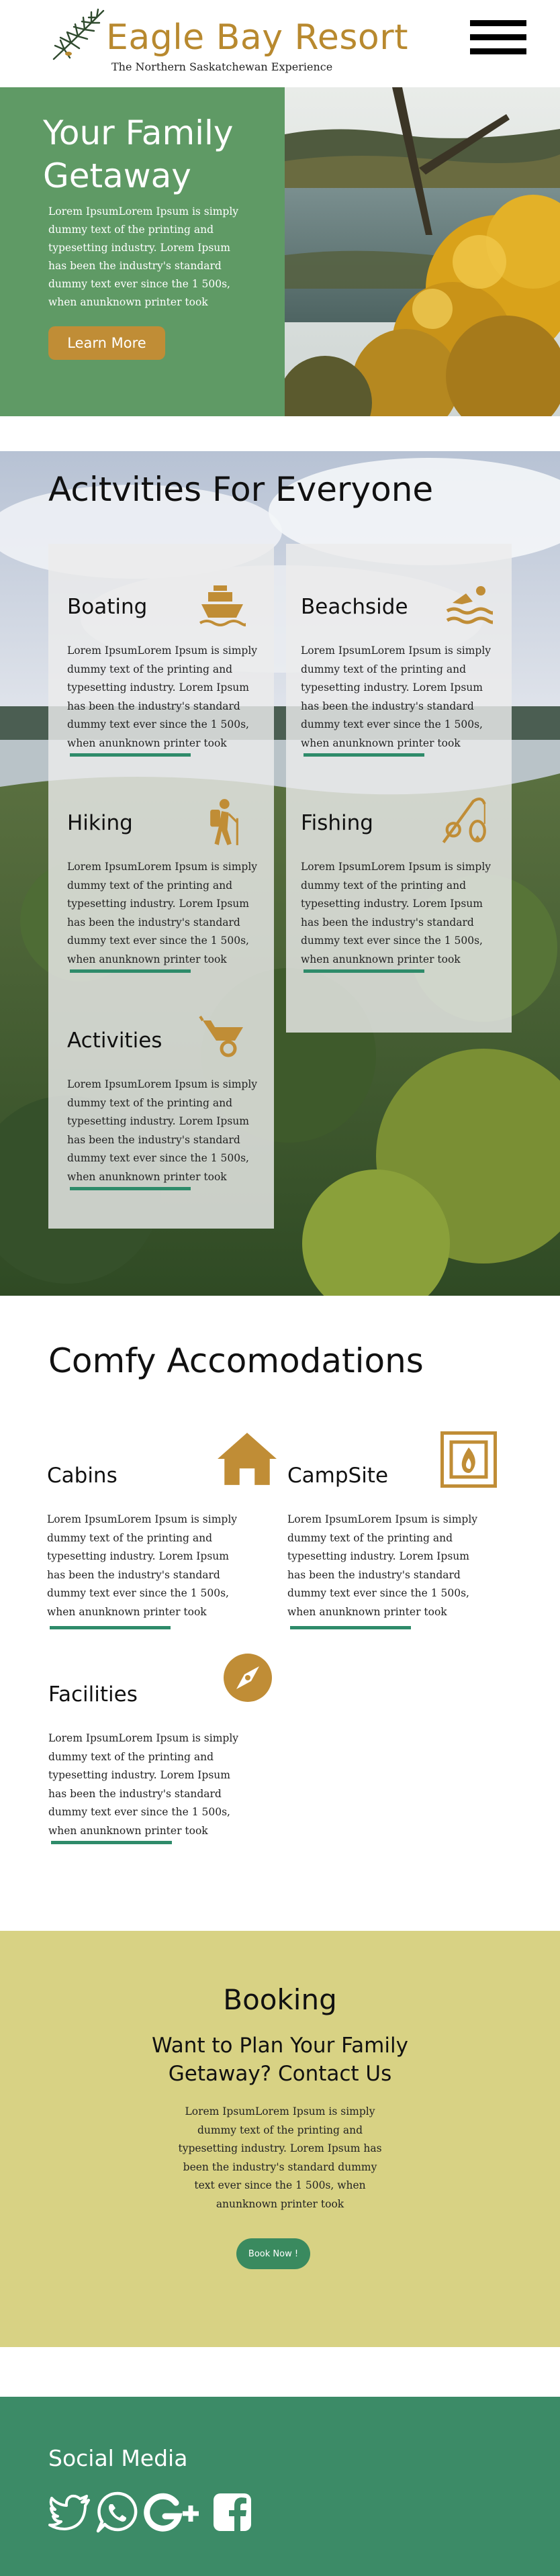  Describe the element at coordinates (337, 823) in the screenshot. I see `tile-title: Fishing` at that location.